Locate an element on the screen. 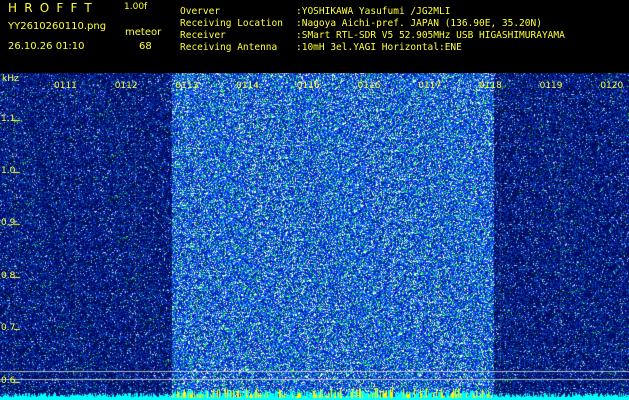 The width and height of the screenshot is (629, 400). x-tick-label: 0114 is located at coordinates (247, 86).